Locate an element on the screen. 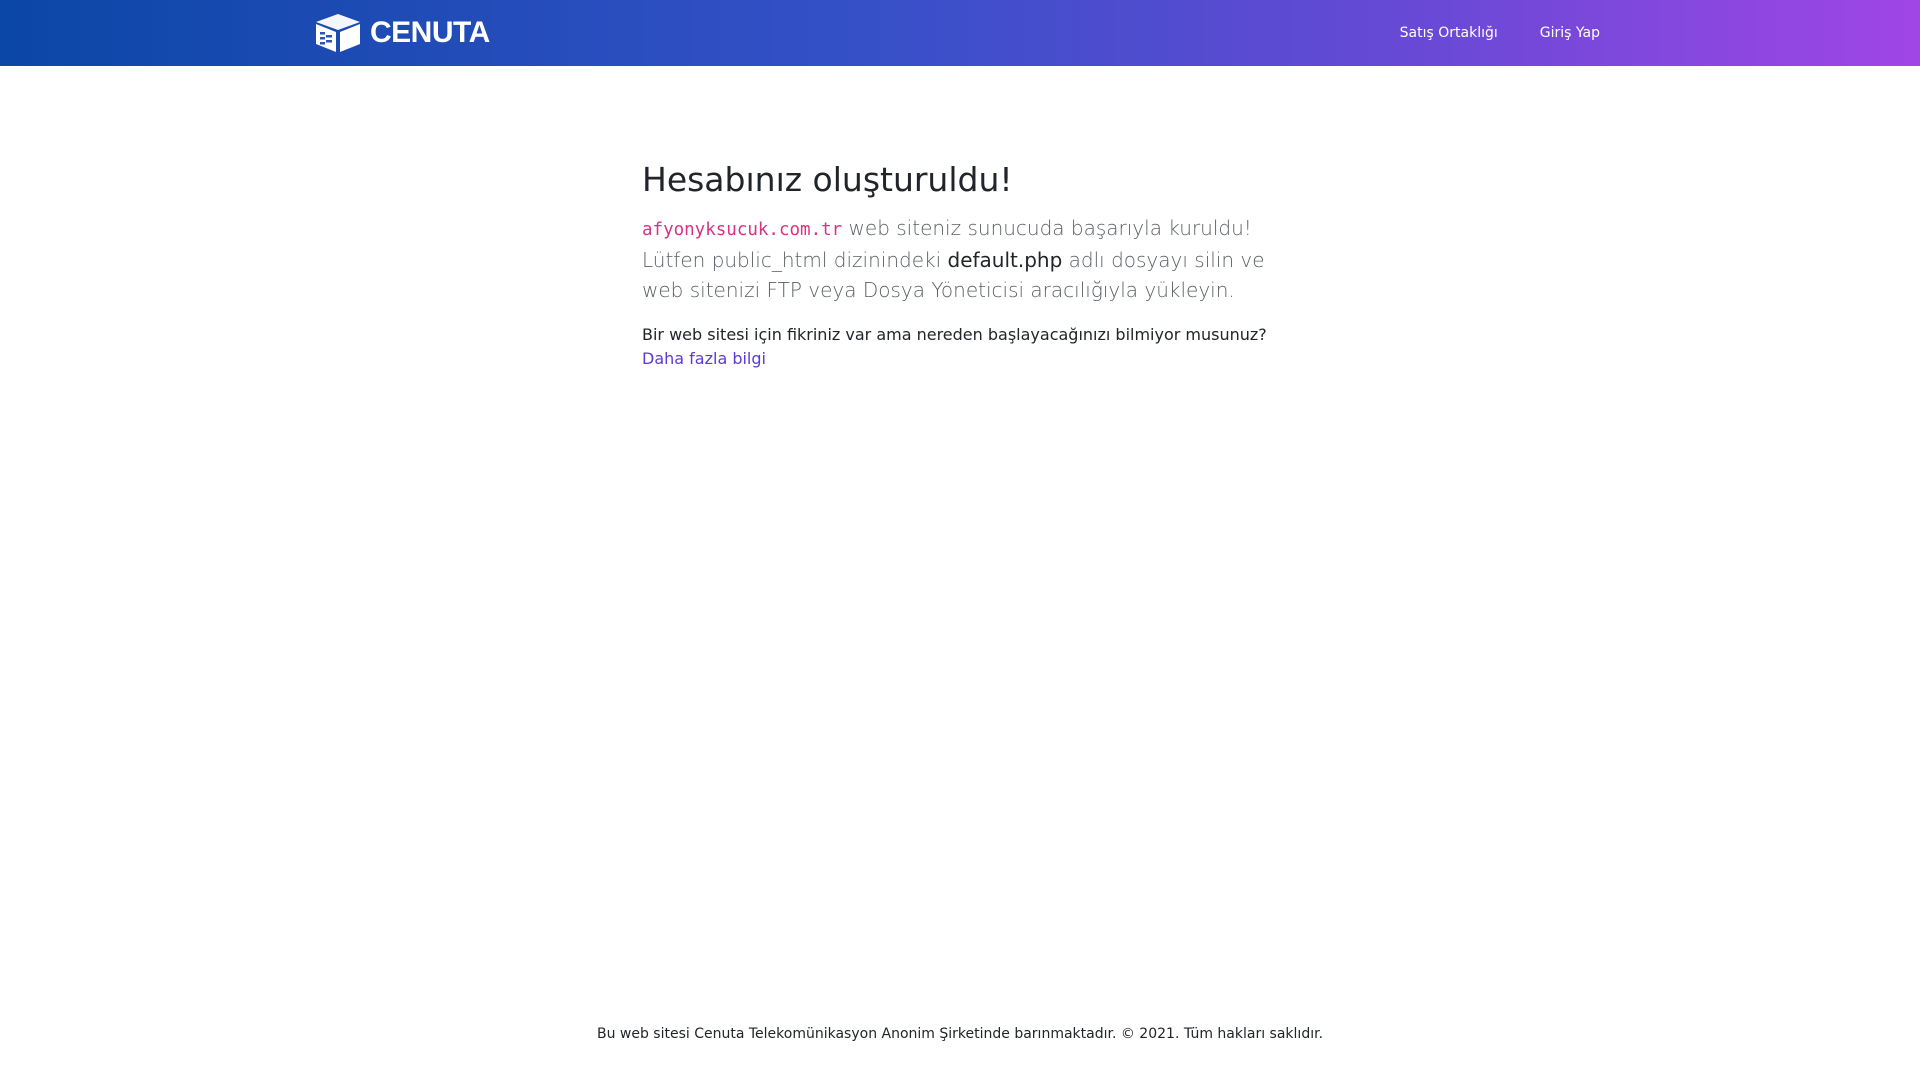 The width and height of the screenshot is (1920, 1080). domain-name: afyonyksucuk.com.tr is located at coordinates (742, 230).